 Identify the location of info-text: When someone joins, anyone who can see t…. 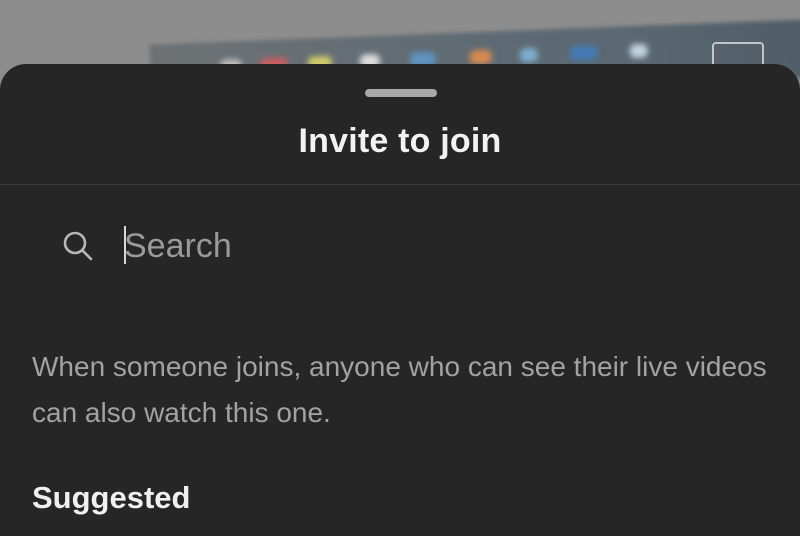
(399, 389).